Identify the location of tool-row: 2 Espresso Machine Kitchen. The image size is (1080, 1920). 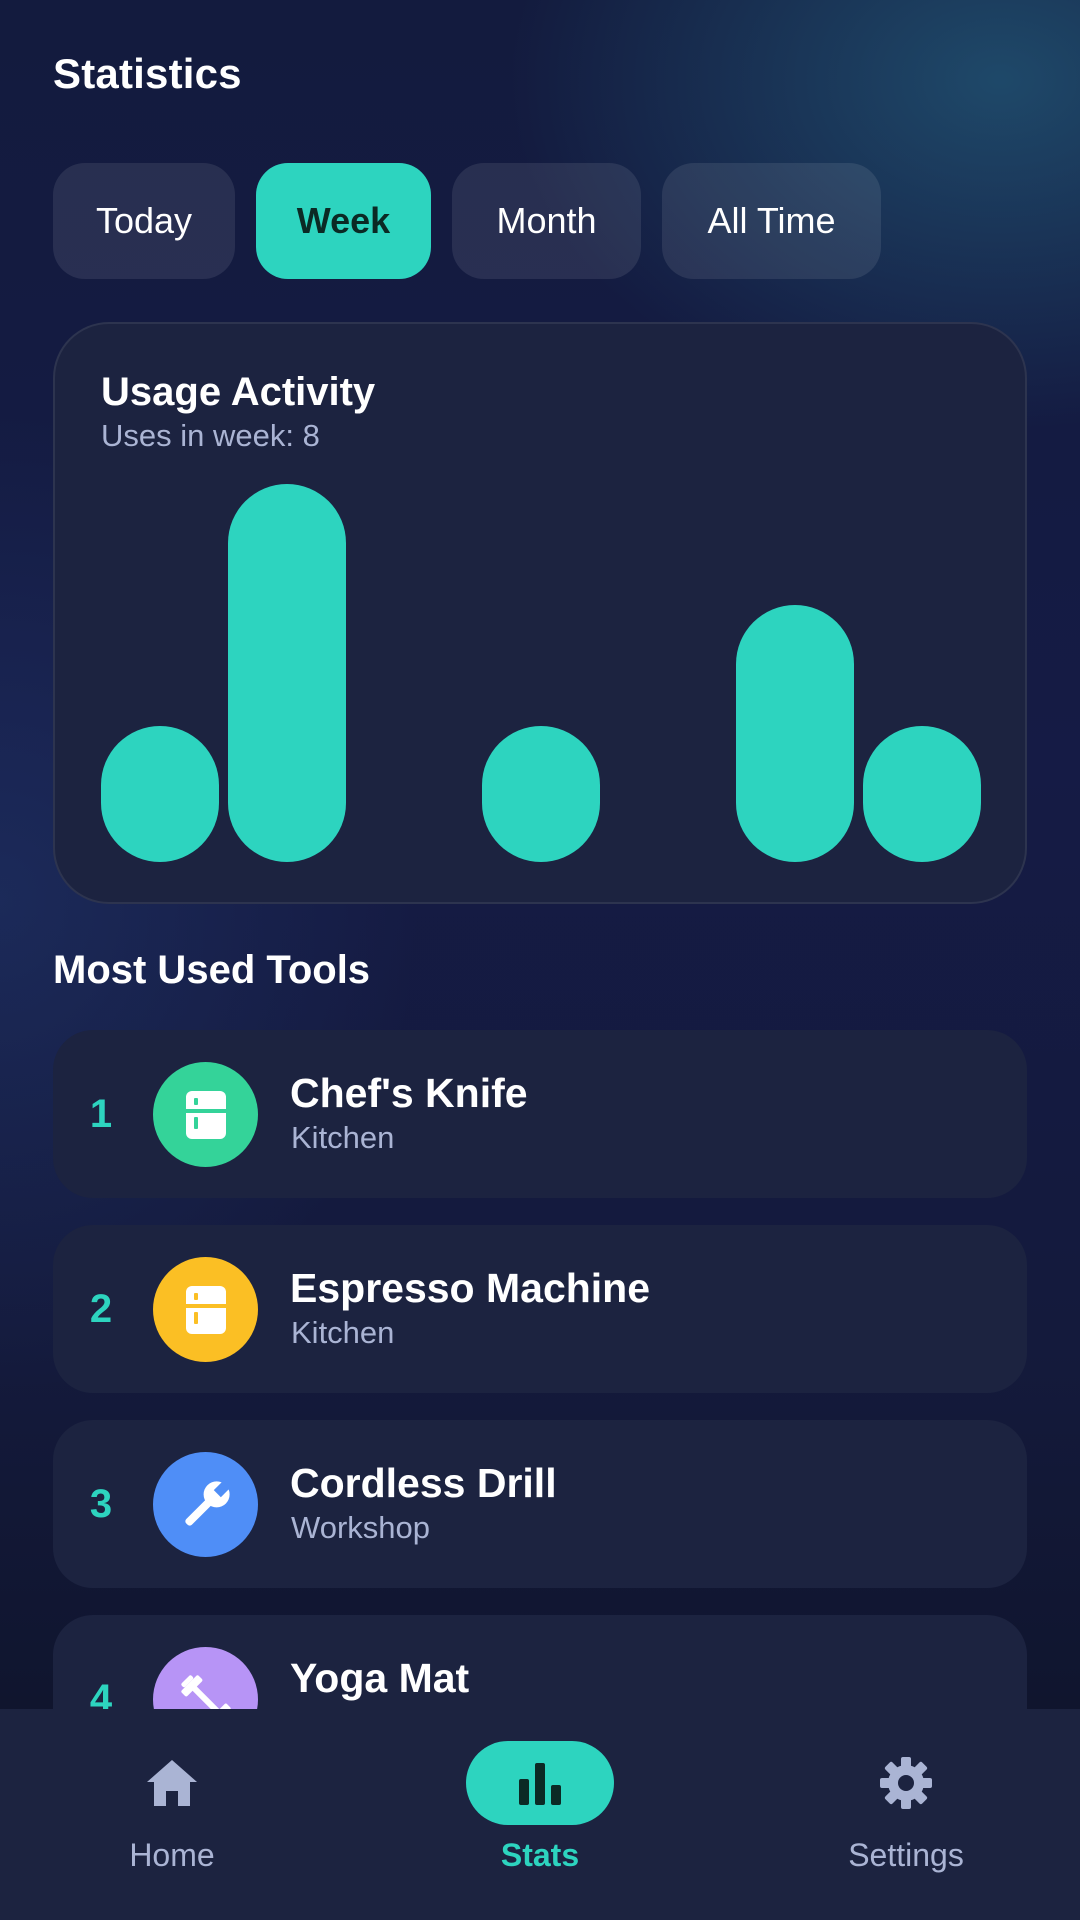
(540, 1309).